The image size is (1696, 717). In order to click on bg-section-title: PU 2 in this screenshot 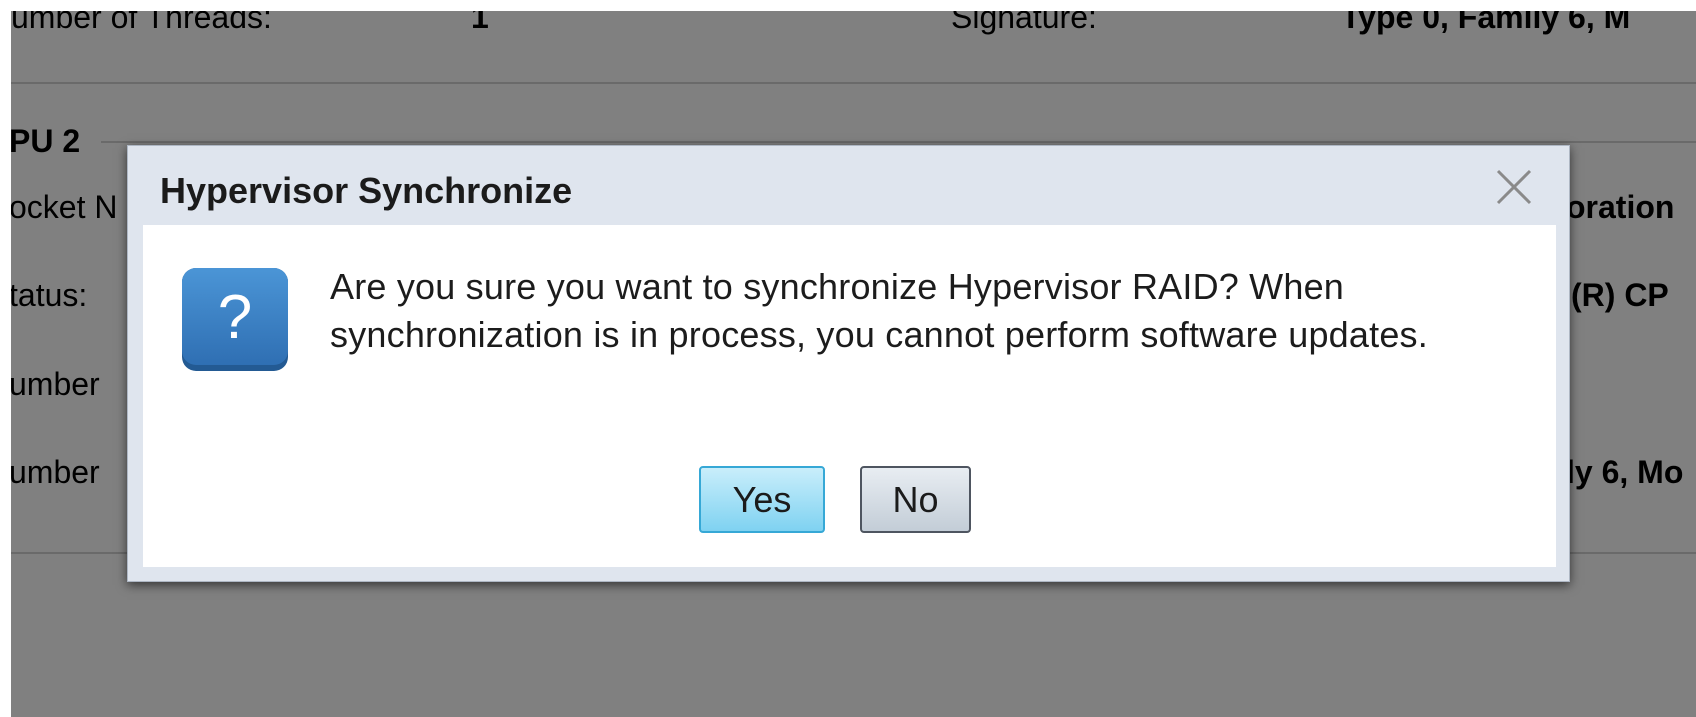, I will do `click(46, 141)`.